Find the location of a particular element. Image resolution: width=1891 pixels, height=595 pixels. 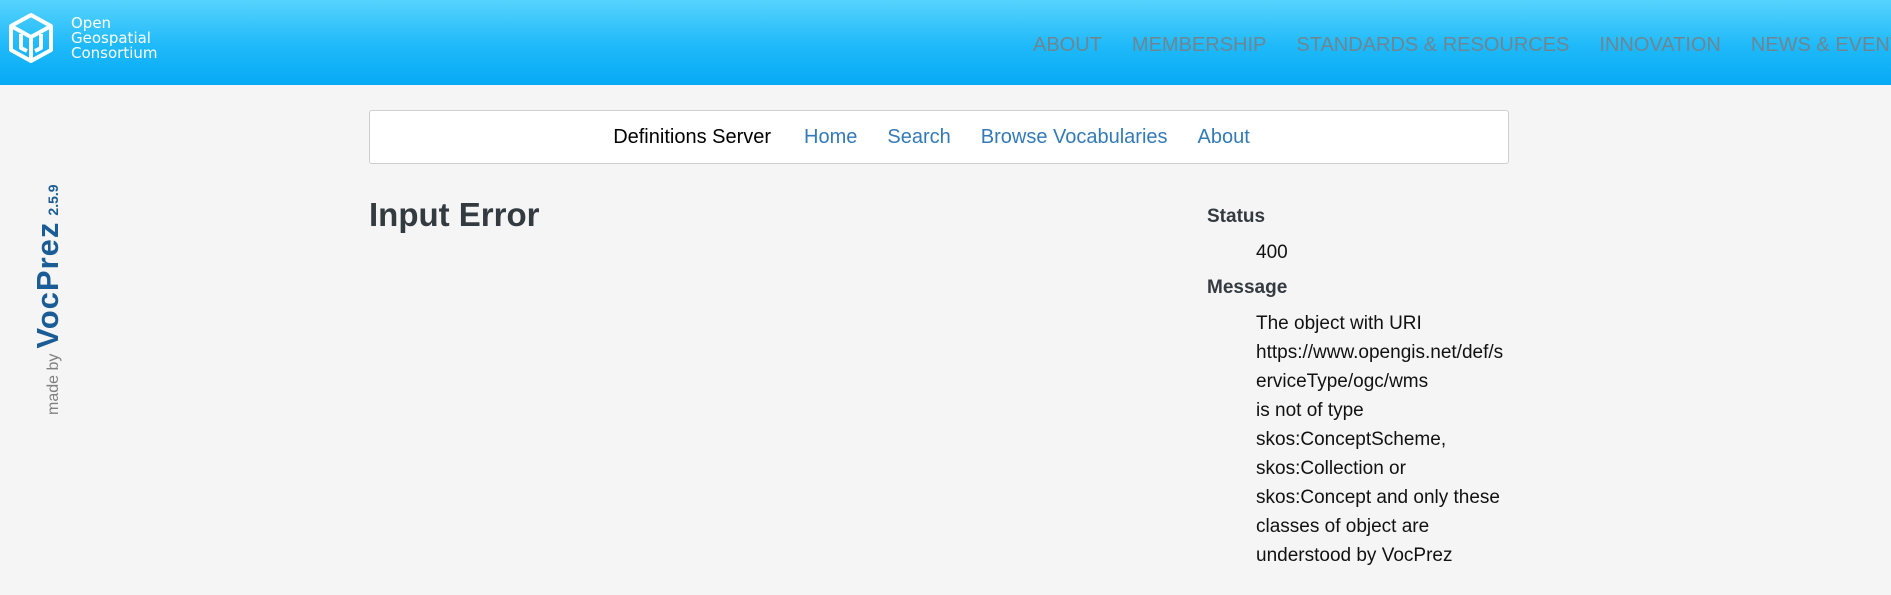

made-by-label: made by is located at coordinates (53, 384).